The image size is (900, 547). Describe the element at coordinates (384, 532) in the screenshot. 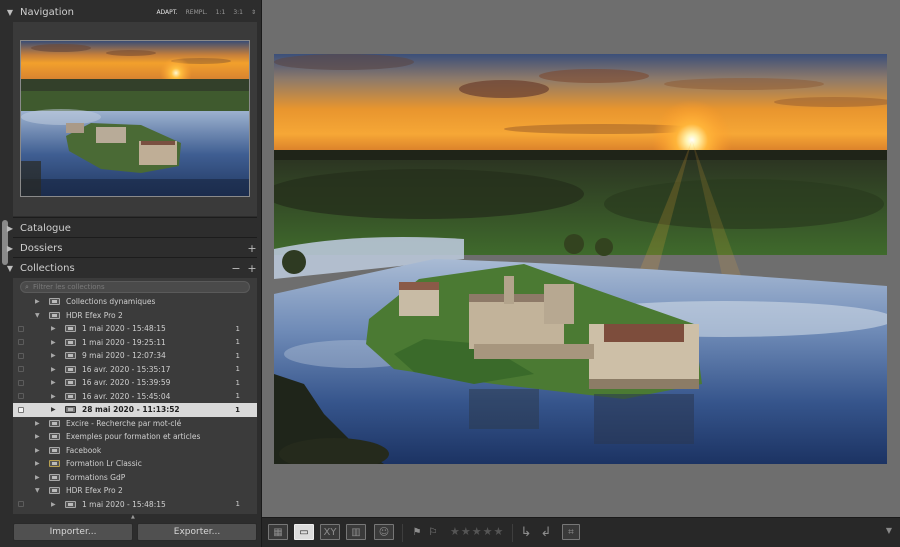

I see `people-view-icon: ☺` at that location.